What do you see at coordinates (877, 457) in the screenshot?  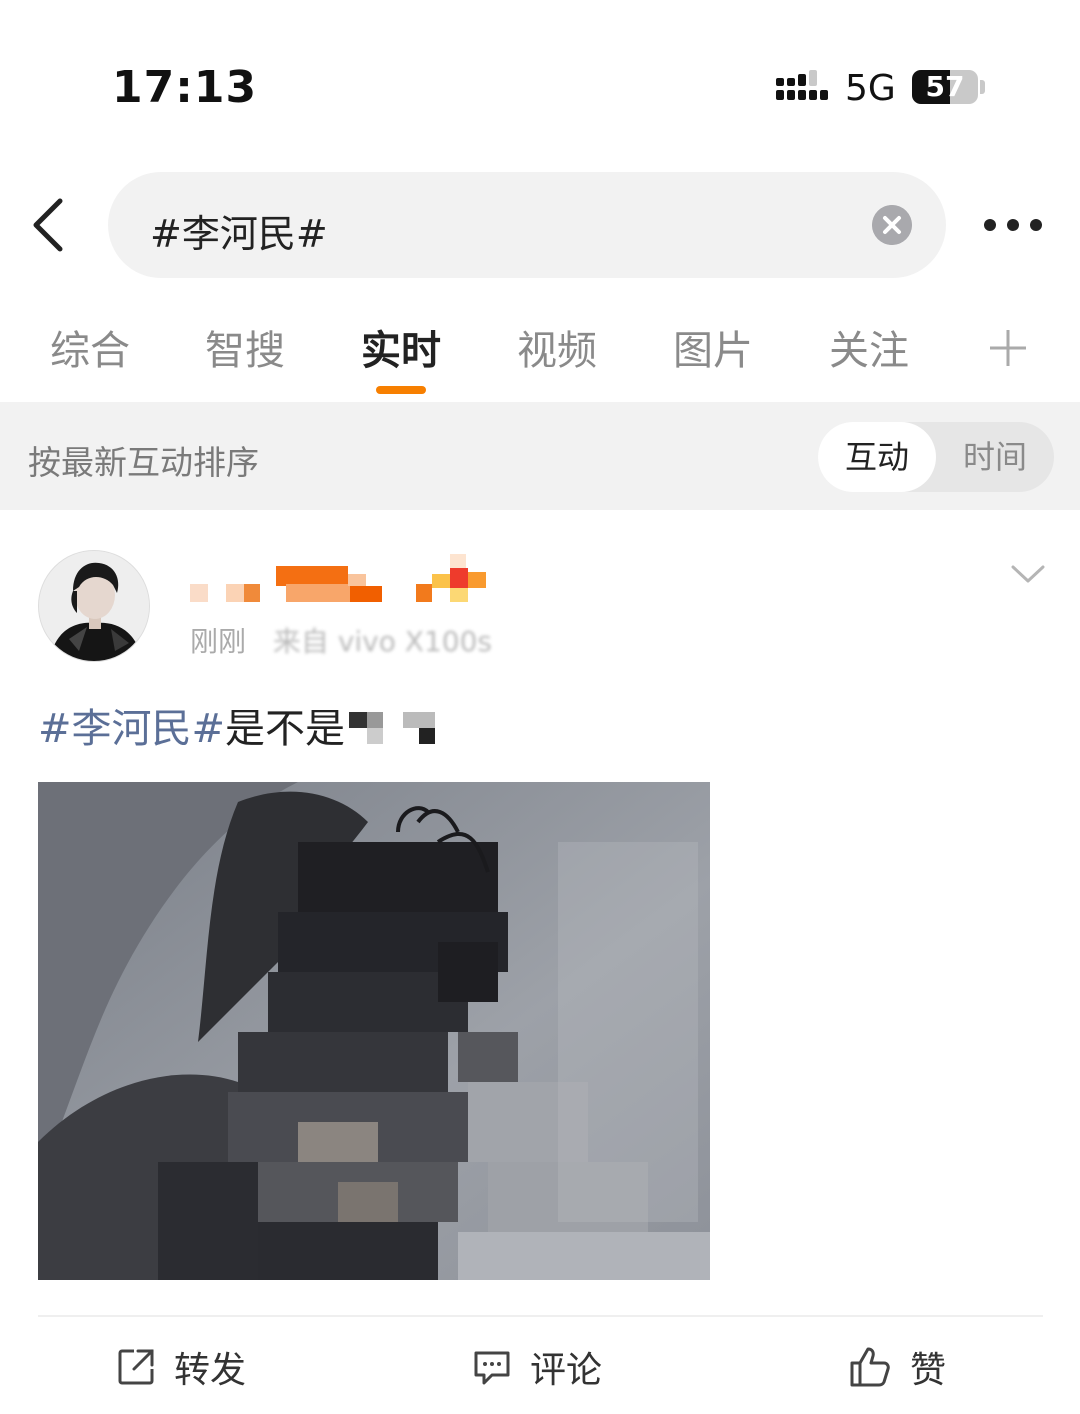 I see `sort-option-interaction: 互动` at bounding box center [877, 457].